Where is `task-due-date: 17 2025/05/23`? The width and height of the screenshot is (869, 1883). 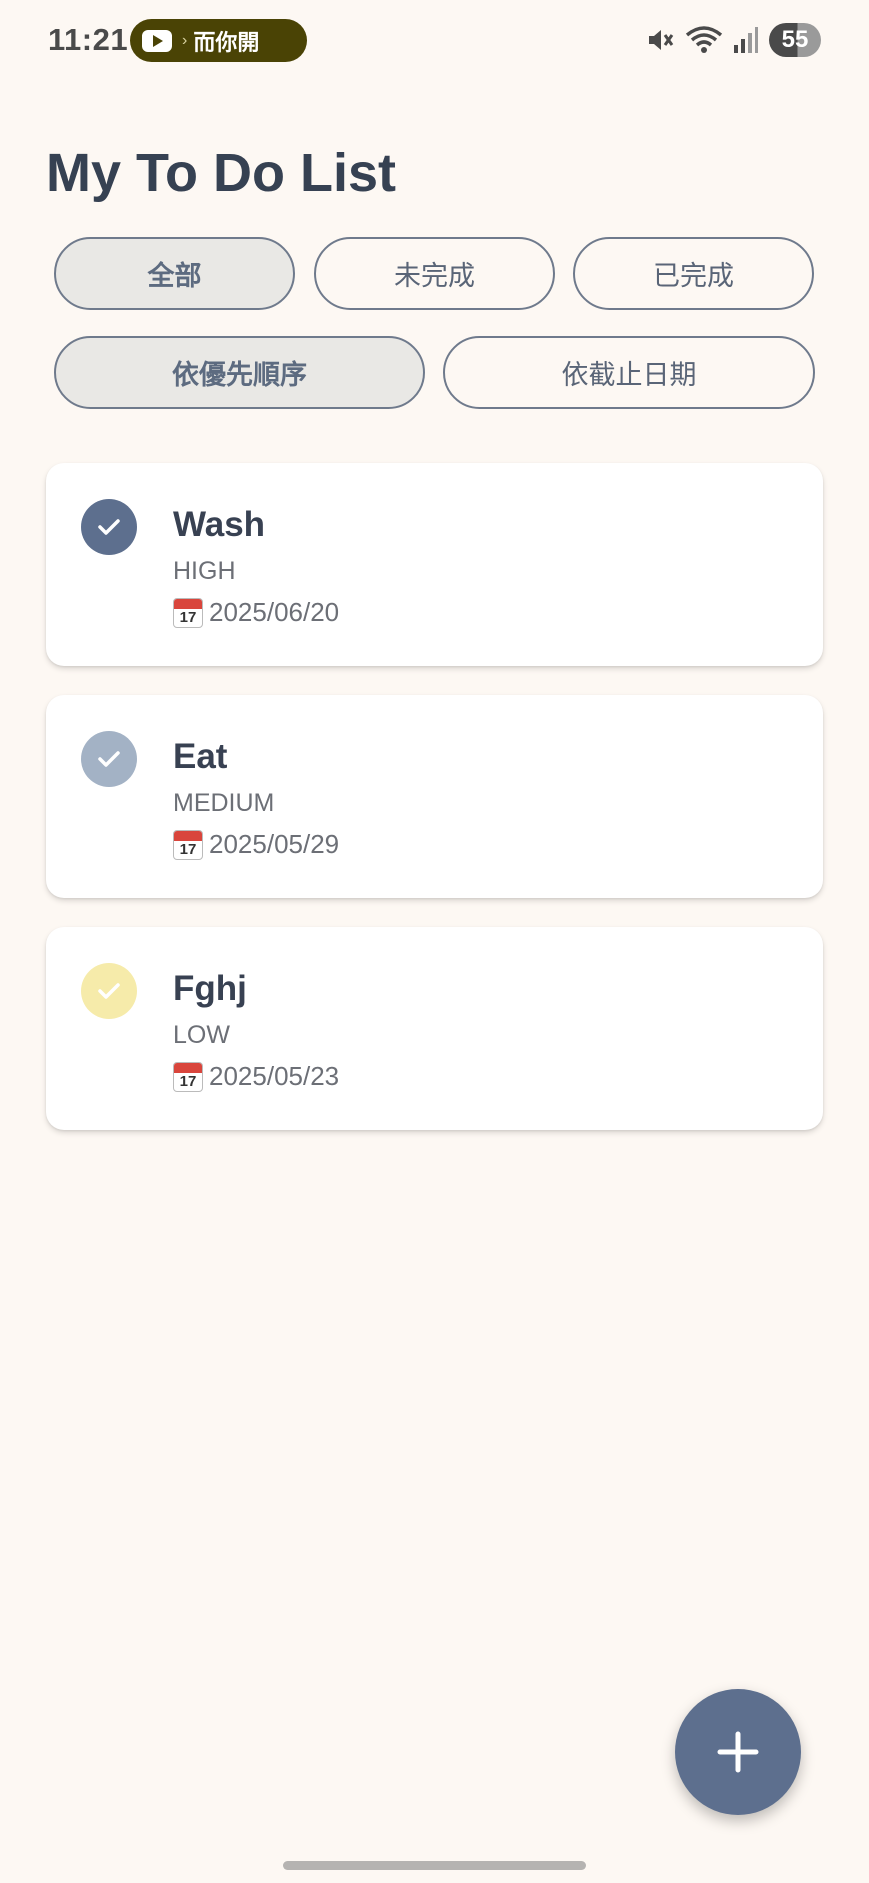 task-due-date: 17 2025/05/23 is located at coordinates (256, 1076).